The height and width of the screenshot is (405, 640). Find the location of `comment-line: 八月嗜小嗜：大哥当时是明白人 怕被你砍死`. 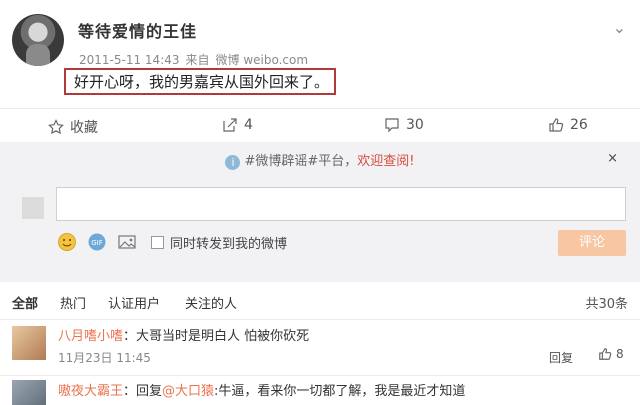

comment-line: 八月嗜小嗜：大哥当时是明白人 怕被你砍死 is located at coordinates (183, 334).